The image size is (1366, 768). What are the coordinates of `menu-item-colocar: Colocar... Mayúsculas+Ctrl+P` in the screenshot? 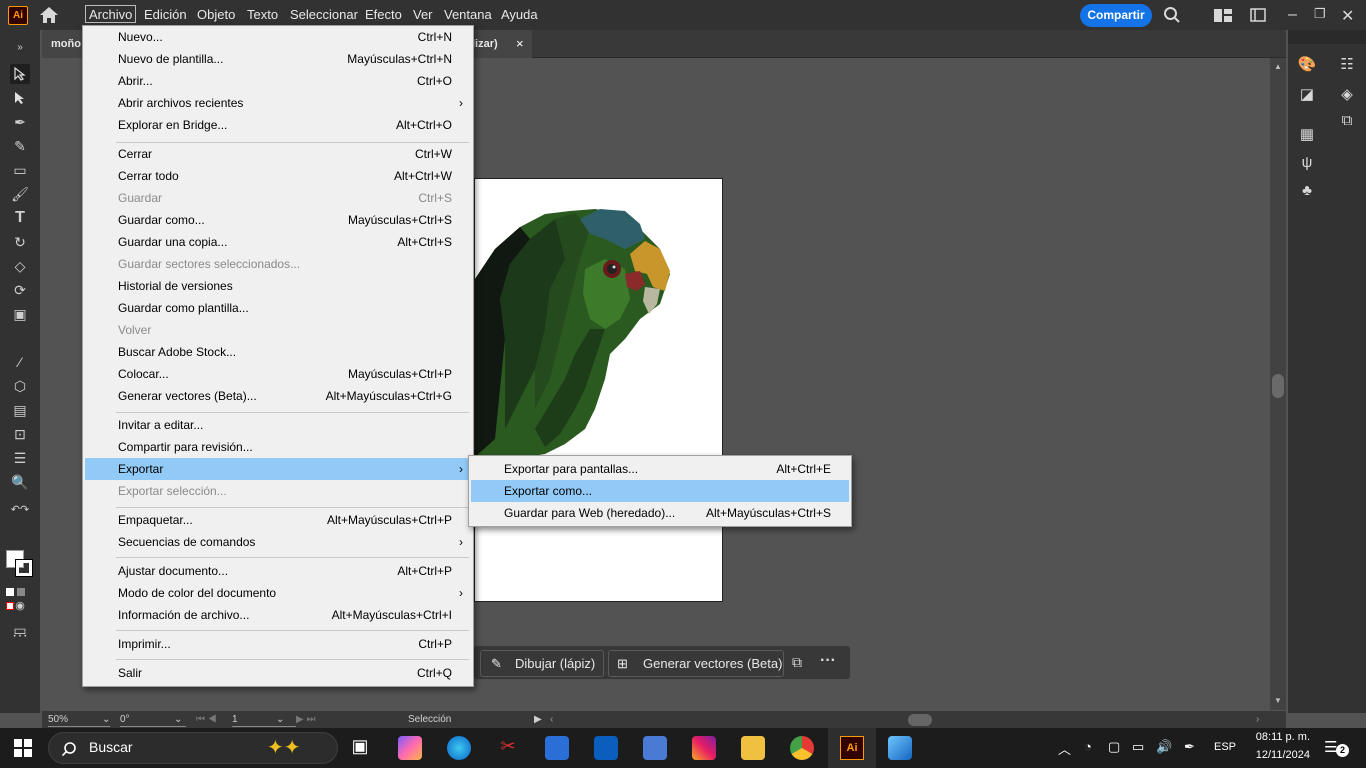 It's located at (278, 374).